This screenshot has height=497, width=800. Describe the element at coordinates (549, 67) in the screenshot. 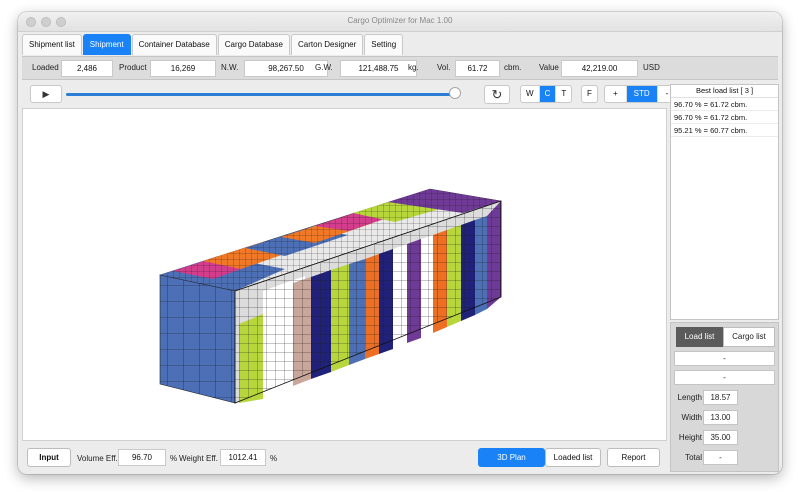

I see `value-label: Value` at that location.